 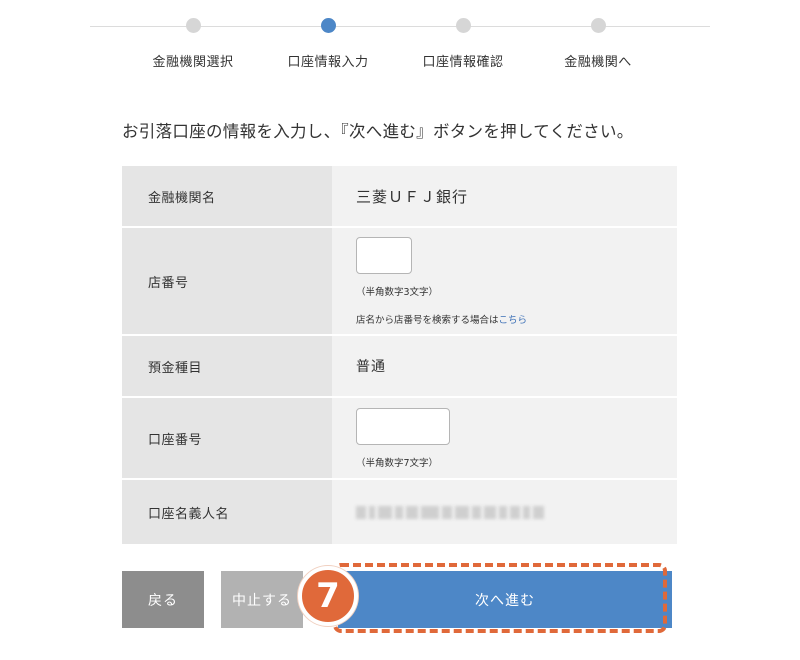 I want to click on branch-search-note: 店名から店番号を検索する場合はこちら, so click(x=516, y=319).